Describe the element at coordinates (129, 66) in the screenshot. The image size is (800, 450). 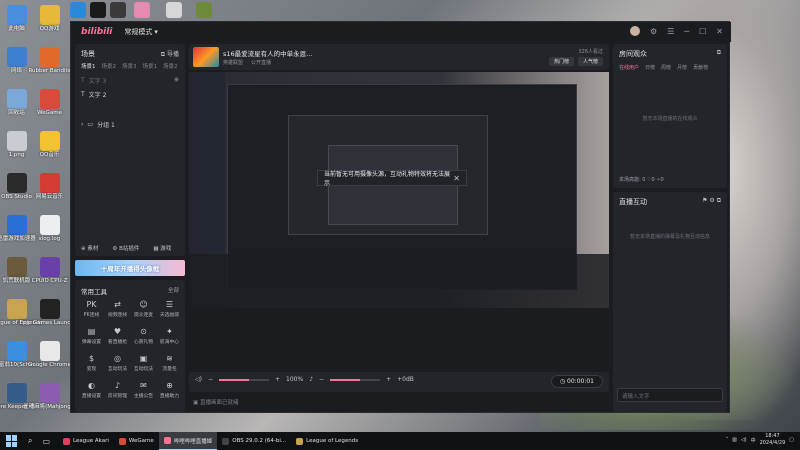
I see `tab-scene-3: 场景3` at that location.